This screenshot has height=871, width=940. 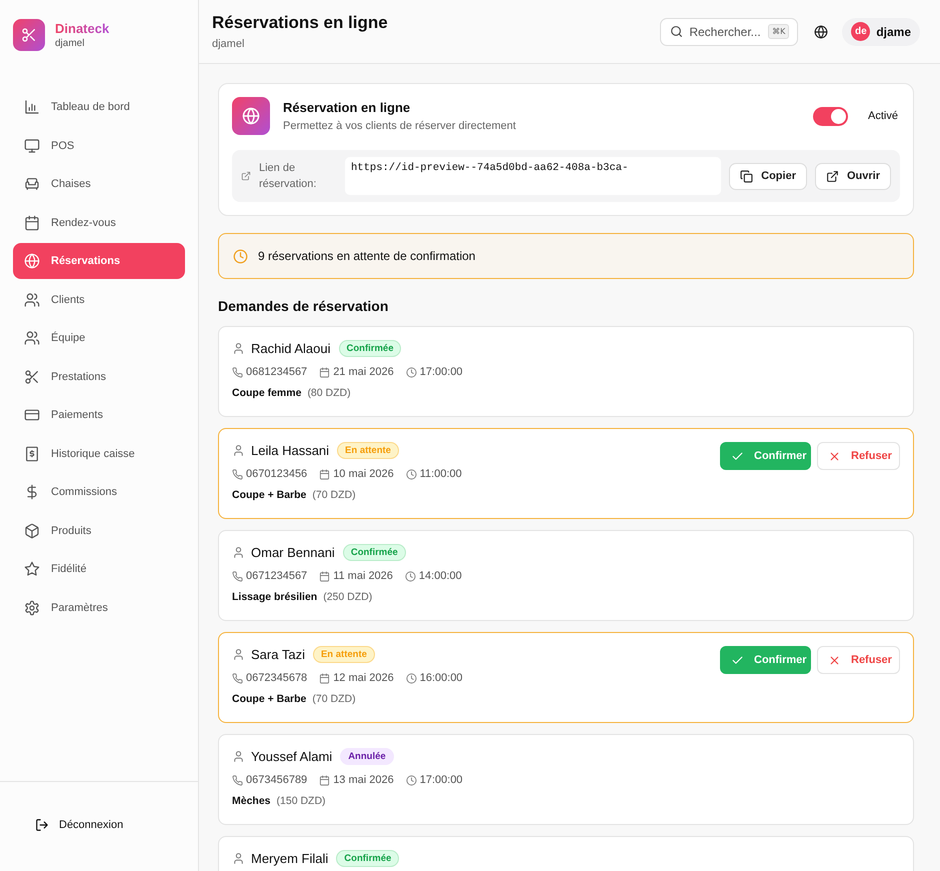 I want to click on alert-message: 9 réservations en attente de confirmation, so click(x=367, y=256).